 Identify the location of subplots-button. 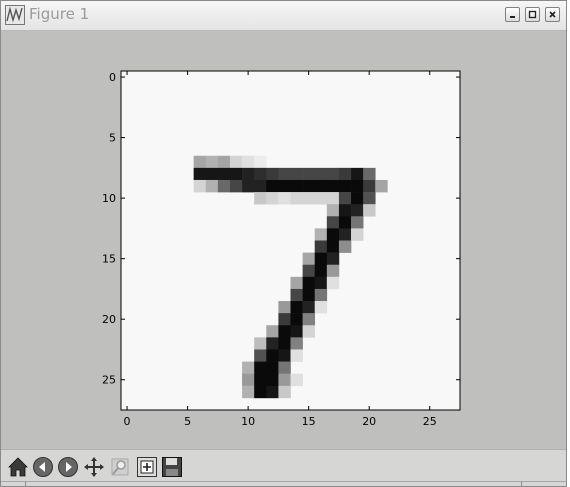
(147, 467).